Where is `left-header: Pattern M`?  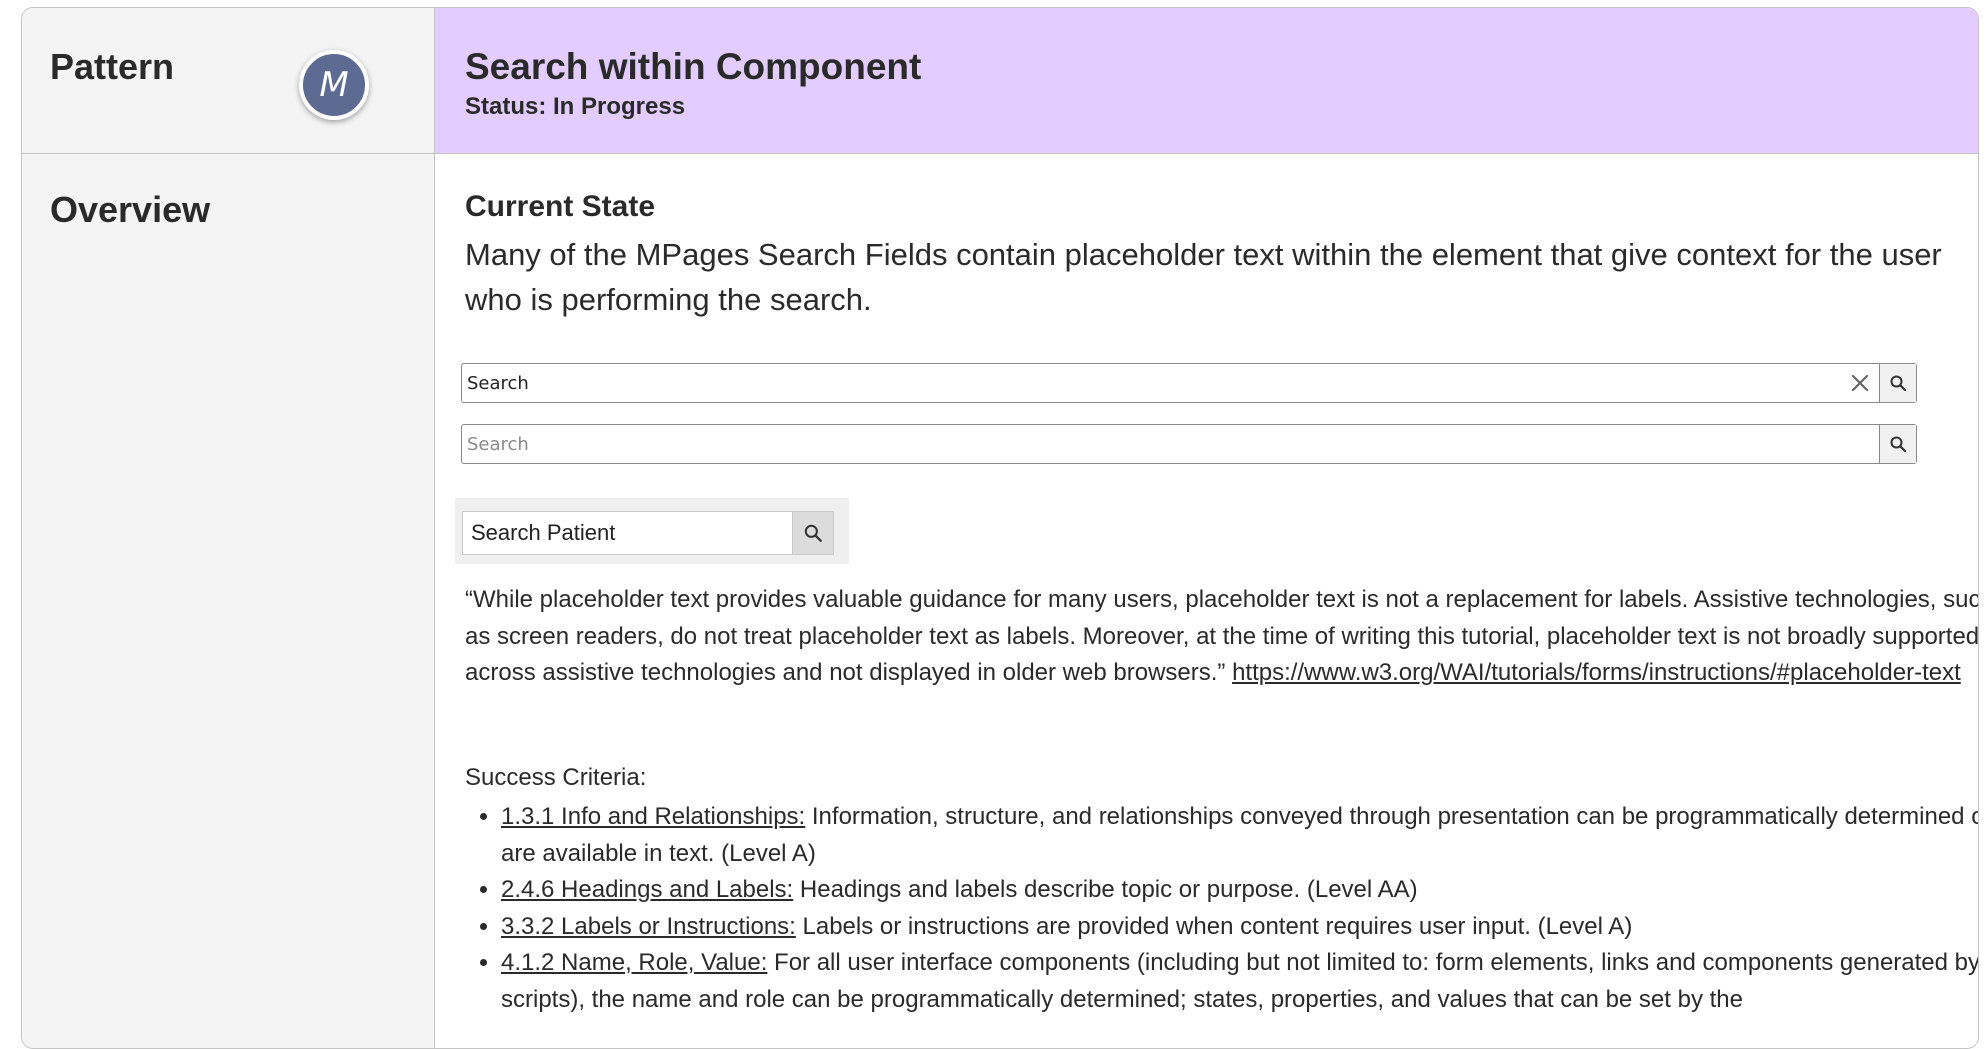 left-header: Pattern M is located at coordinates (228, 81).